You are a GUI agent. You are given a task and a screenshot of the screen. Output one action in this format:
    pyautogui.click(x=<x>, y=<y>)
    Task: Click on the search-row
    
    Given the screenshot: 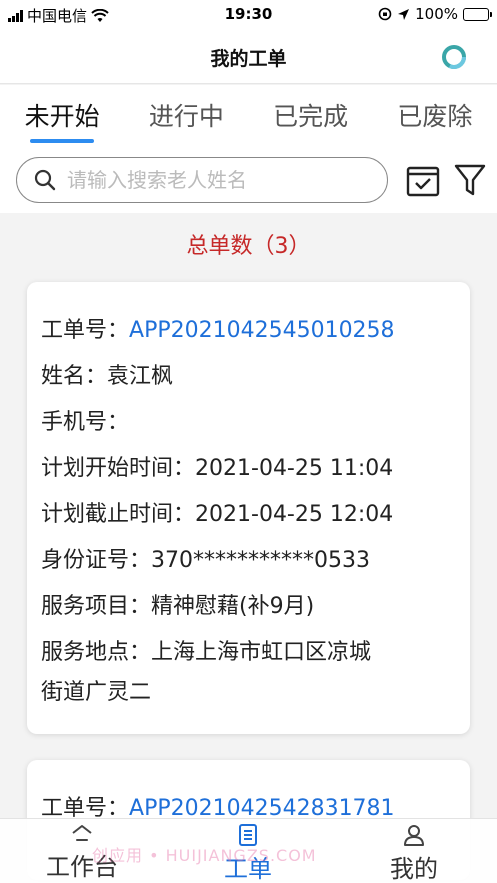 What is the action you would take?
    pyautogui.click(x=248, y=180)
    